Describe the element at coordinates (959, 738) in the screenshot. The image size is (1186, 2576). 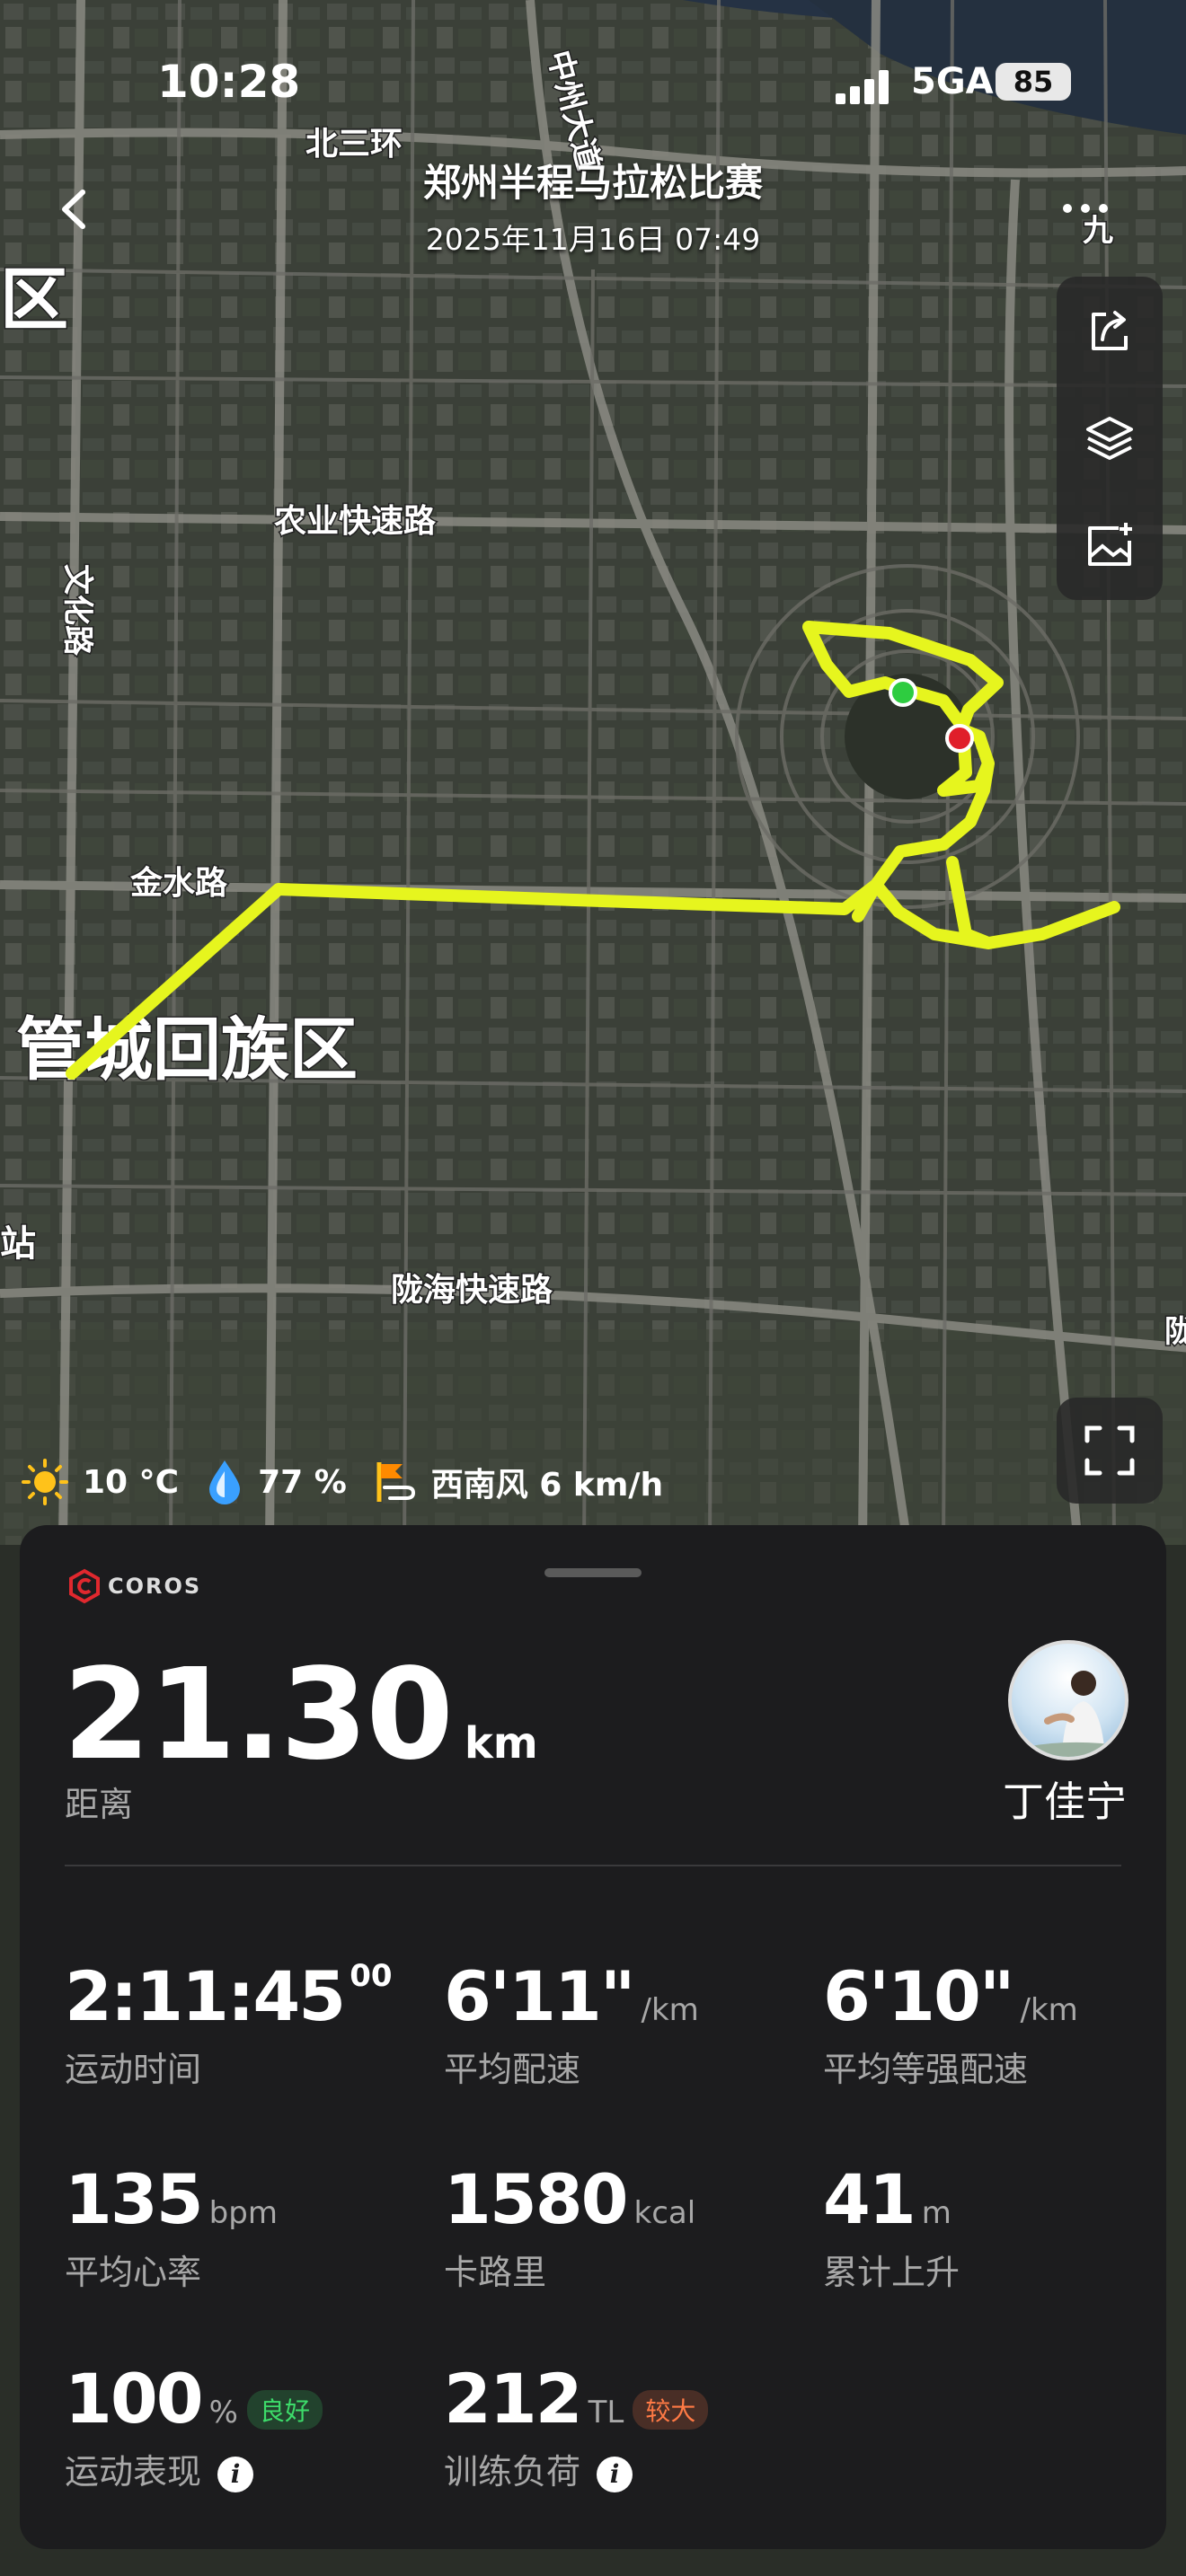
I see `end-marker` at that location.